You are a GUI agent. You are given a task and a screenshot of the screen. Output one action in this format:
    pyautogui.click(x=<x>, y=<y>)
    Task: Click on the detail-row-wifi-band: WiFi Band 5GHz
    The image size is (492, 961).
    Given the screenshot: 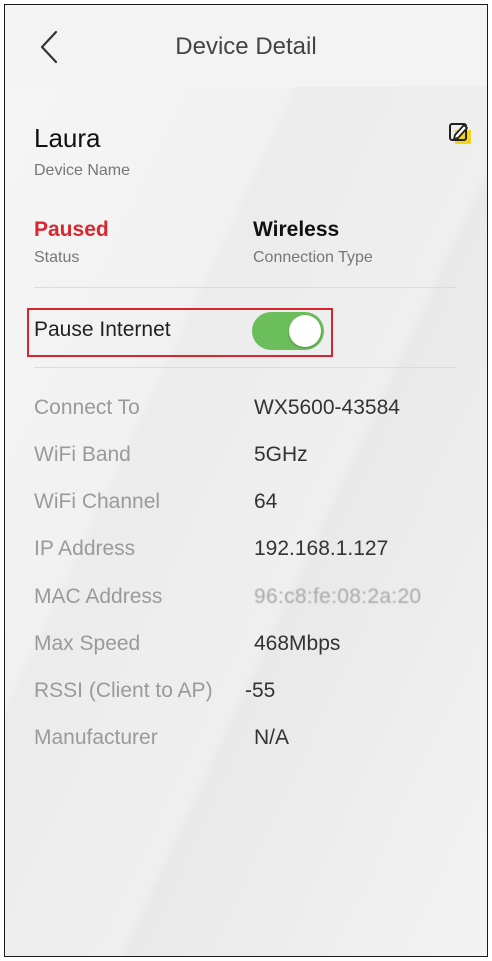 What is the action you would take?
    pyautogui.click(x=254, y=458)
    